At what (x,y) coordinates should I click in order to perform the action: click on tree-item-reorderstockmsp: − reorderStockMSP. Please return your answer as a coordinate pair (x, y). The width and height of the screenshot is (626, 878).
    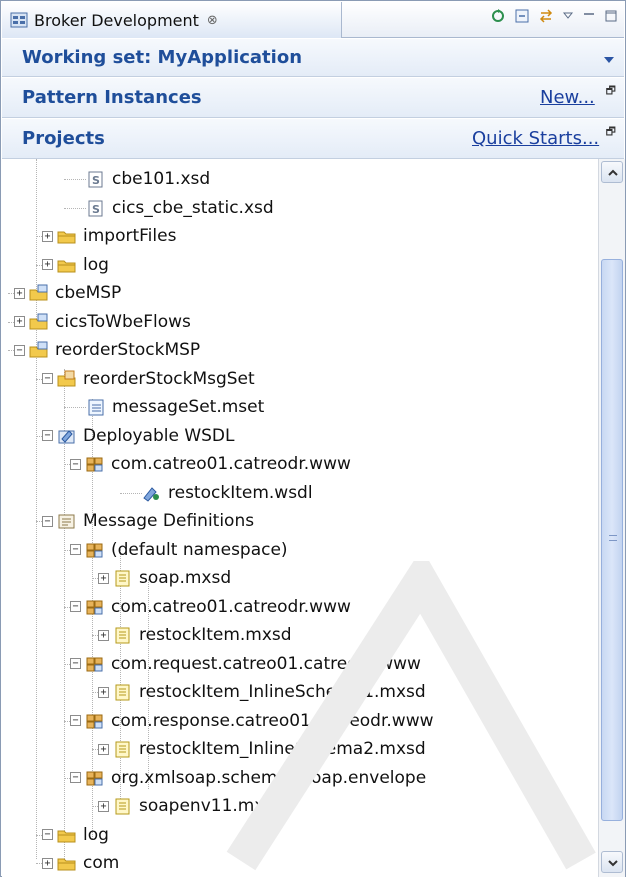
    Looking at the image, I should click on (107, 350).